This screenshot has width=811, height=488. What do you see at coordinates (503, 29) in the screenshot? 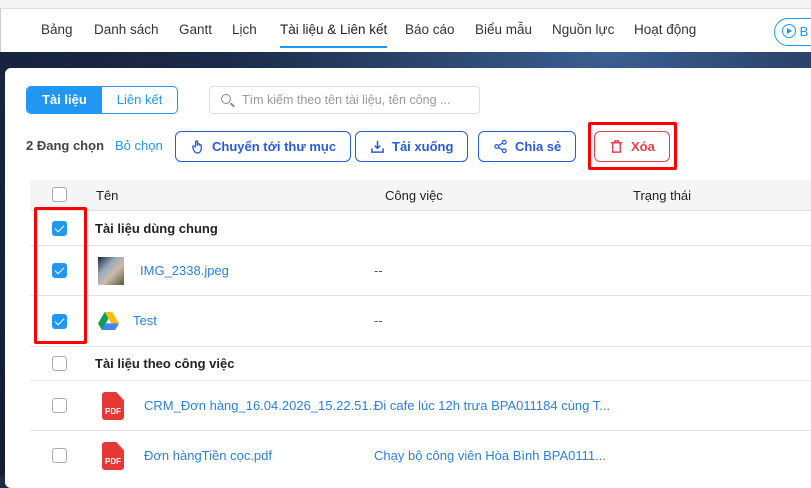
I see `tab-forms: Biểu mẫu` at bounding box center [503, 29].